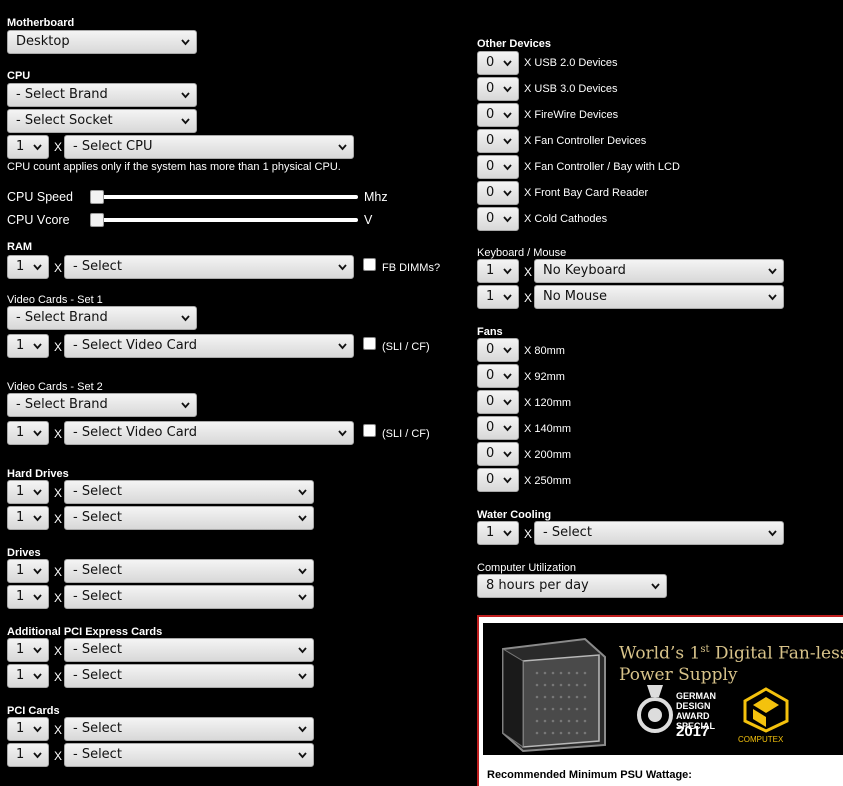 Image resolution: width=843 pixels, height=786 pixels. What do you see at coordinates (490, 332) in the screenshot?
I see `fans-label: Fans` at bounding box center [490, 332].